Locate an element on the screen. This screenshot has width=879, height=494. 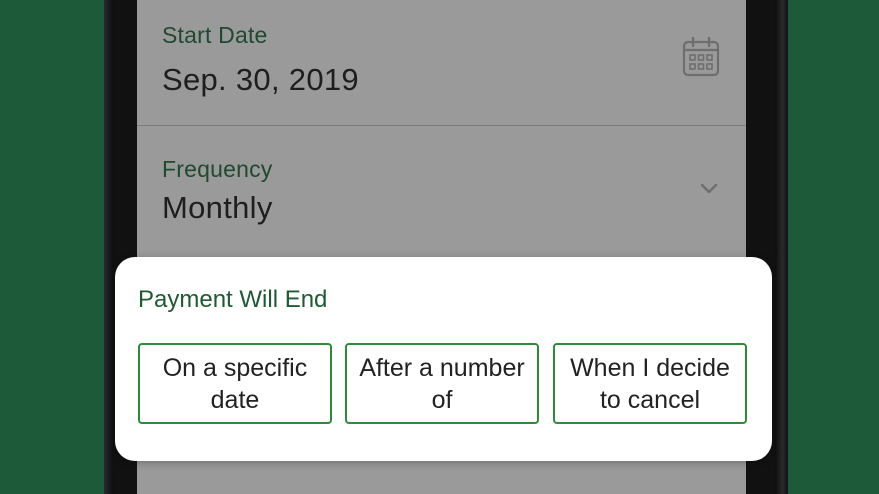
start-date-label: Start Date is located at coordinates (215, 35).